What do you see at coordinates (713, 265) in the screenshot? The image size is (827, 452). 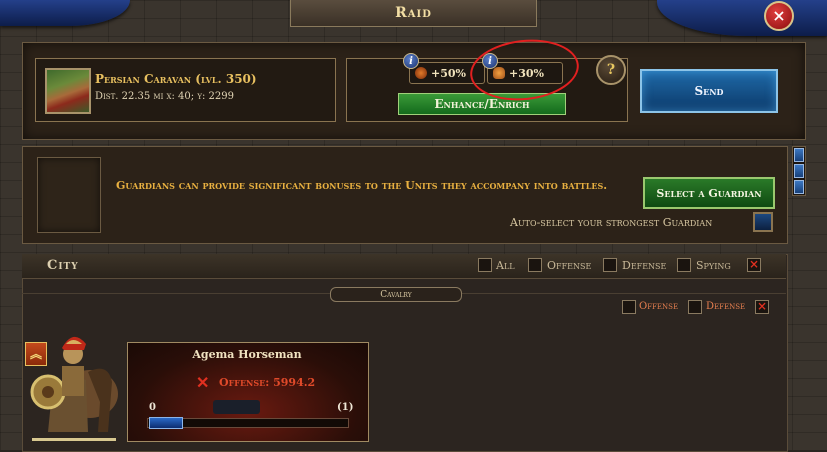 I see `filter-spying-label: Spying` at bounding box center [713, 265].